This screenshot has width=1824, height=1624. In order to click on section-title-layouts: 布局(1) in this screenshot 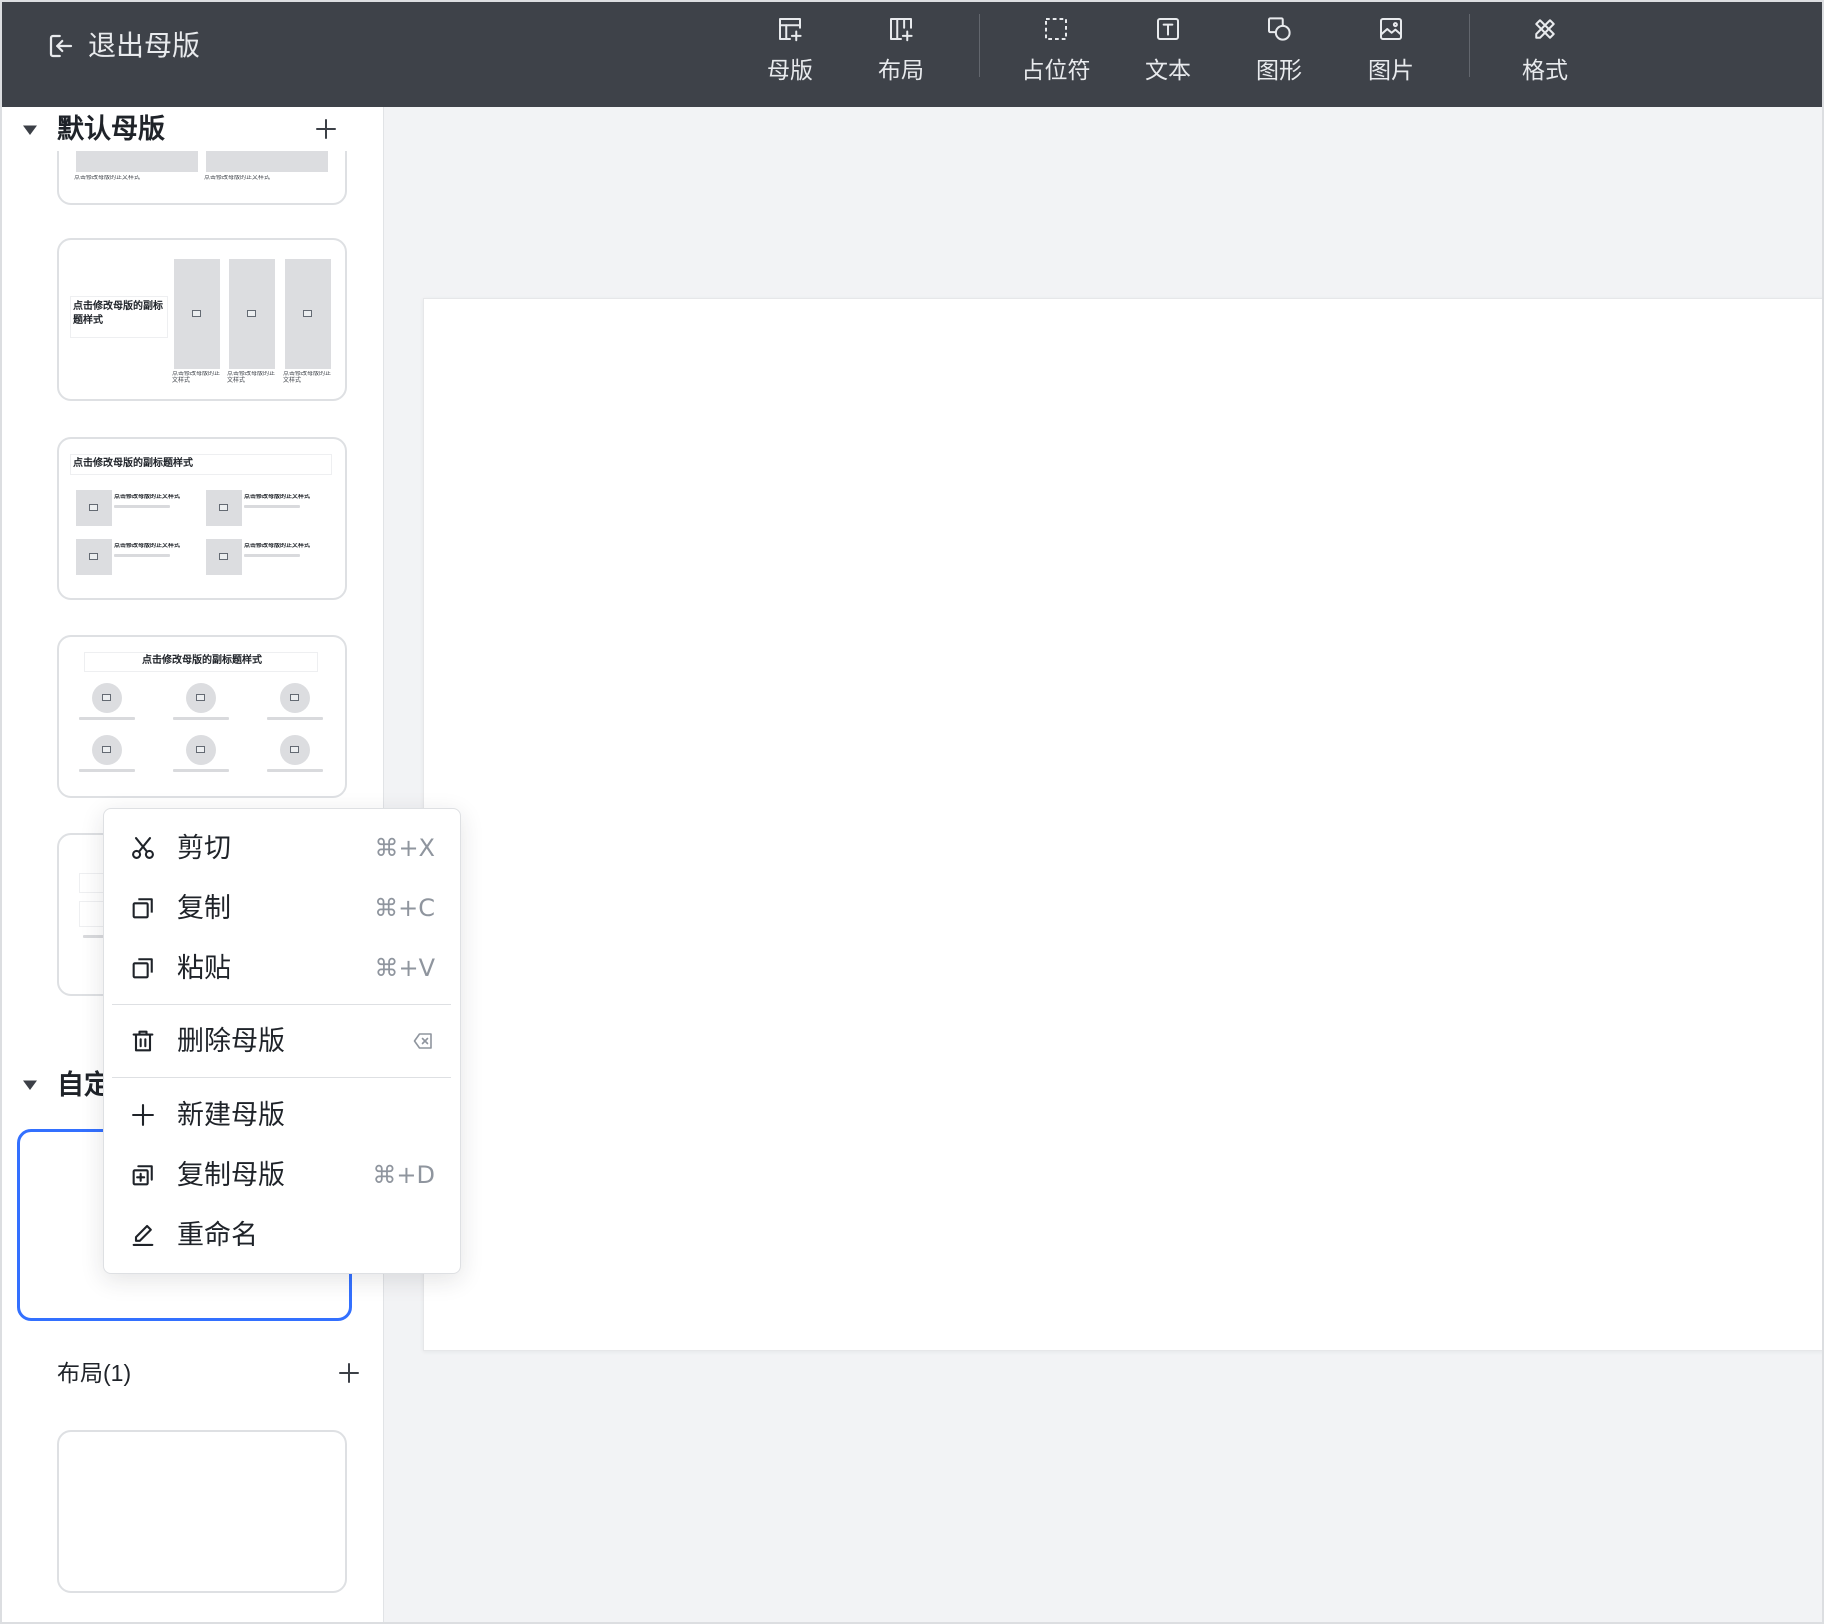, I will do `click(94, 1373)`.